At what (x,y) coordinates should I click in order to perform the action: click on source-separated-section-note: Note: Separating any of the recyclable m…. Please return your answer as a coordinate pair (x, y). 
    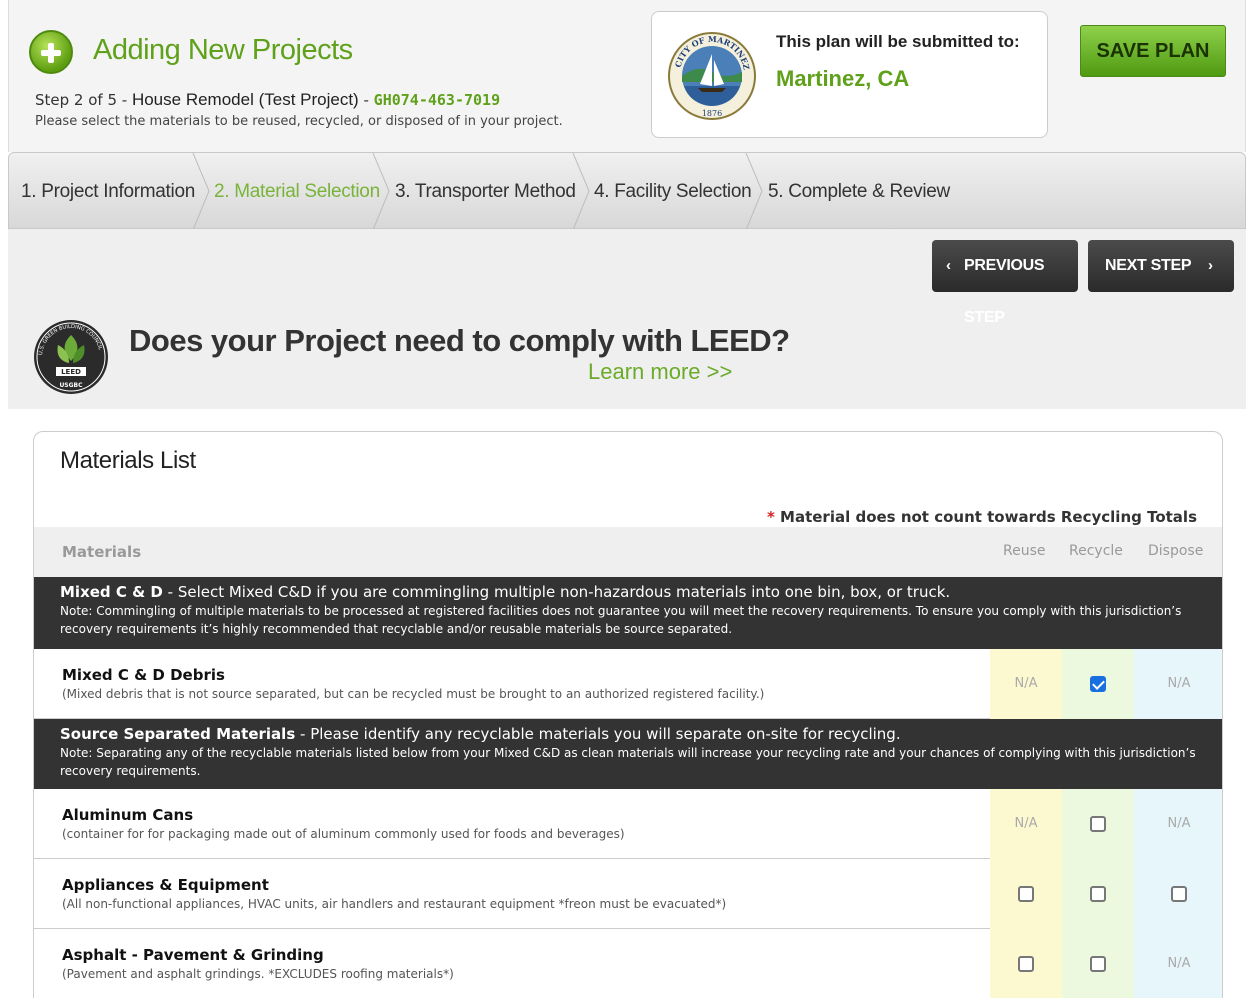
    Looking at the image, I should click on (628, 762).